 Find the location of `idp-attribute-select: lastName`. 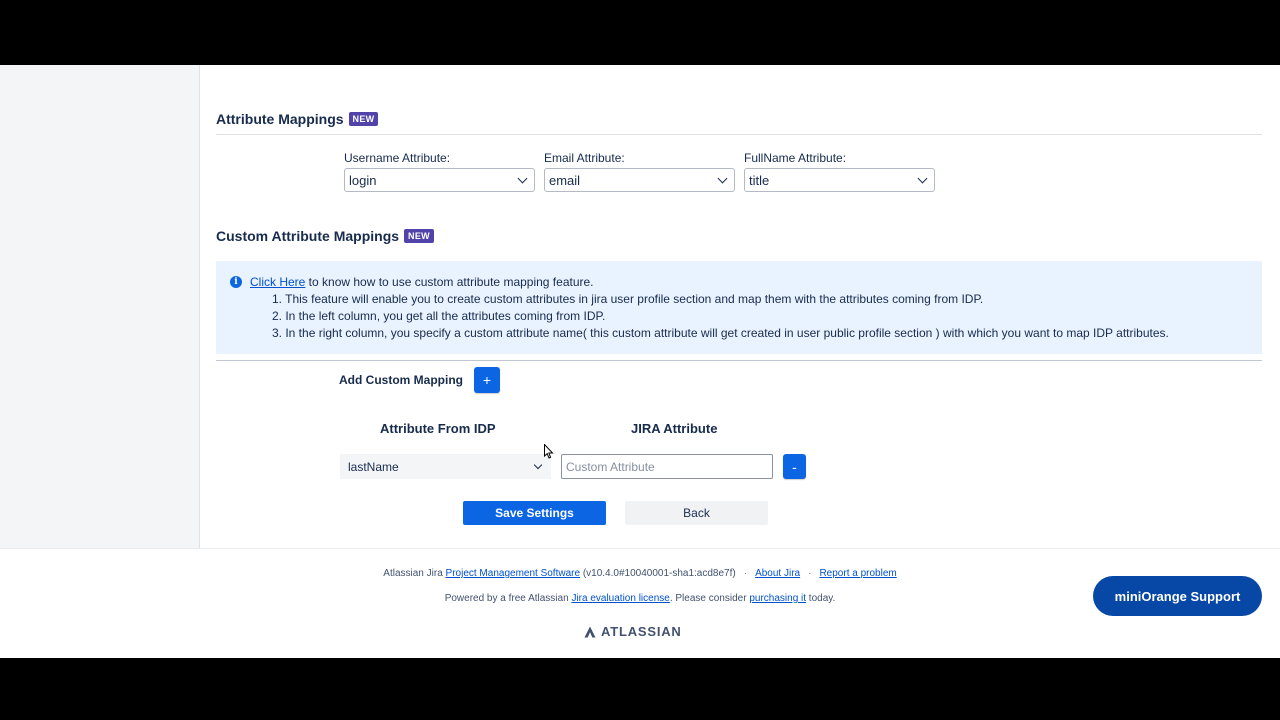

idp-attribute-select: lastName is located at coordinates (445, 466).